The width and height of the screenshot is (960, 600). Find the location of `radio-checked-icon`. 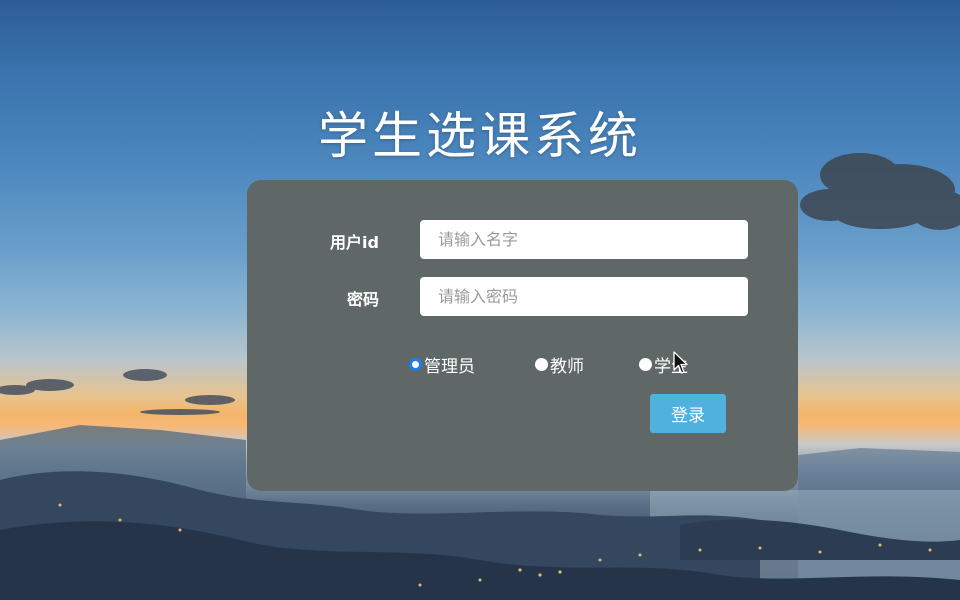

radio-checked-icon is located at coordinates (415, 364).